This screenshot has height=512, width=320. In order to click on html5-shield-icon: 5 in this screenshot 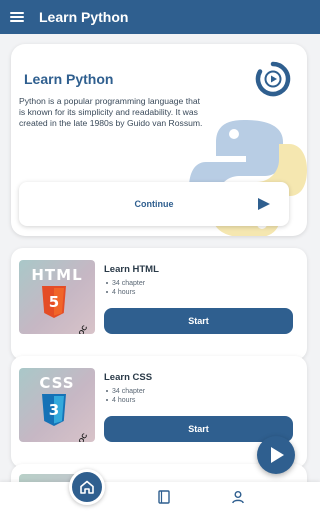, I will do `click(54, 302)`.